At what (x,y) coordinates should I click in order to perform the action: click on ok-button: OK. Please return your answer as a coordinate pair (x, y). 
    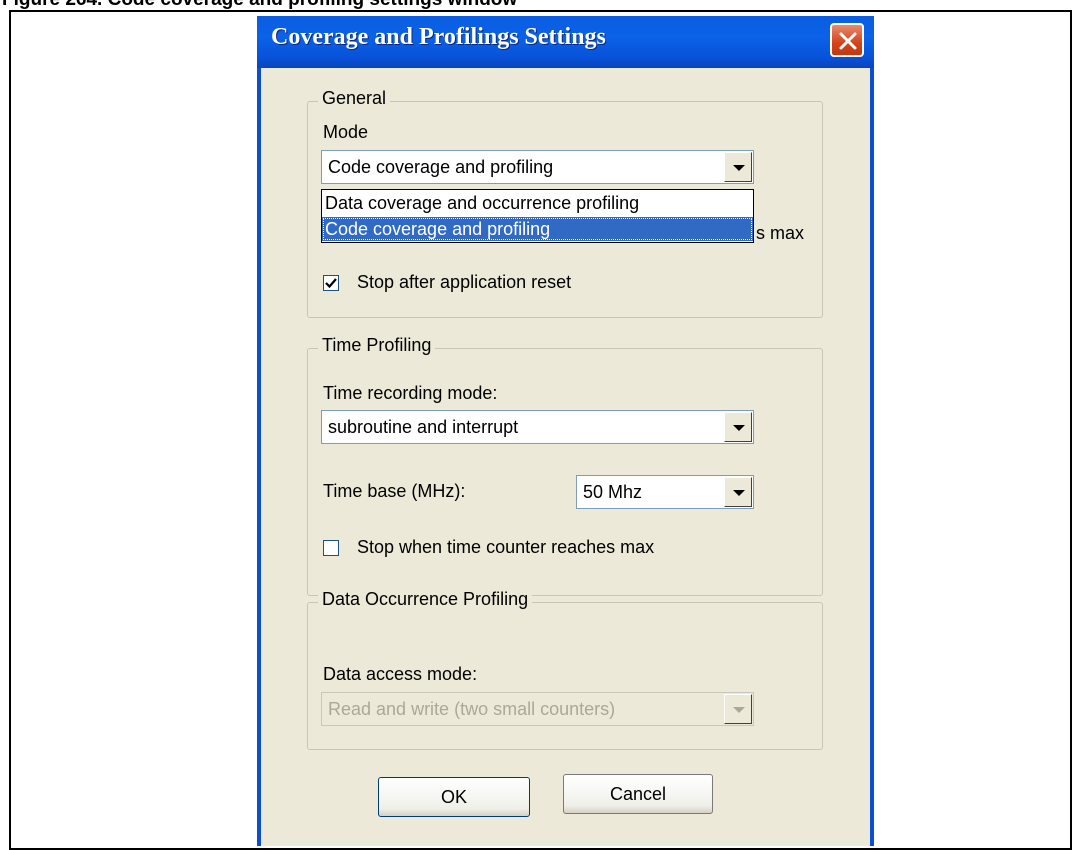
    Looking at the image, I should click on (454, 797).